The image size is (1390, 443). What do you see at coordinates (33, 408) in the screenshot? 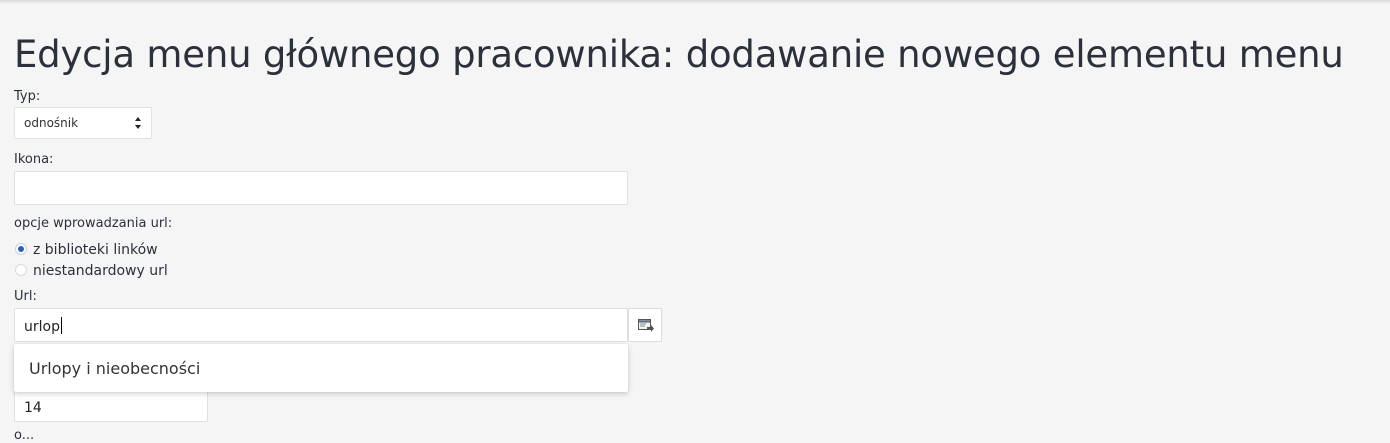
I see `order-input-value: 14` at bounding box center [33, 408].